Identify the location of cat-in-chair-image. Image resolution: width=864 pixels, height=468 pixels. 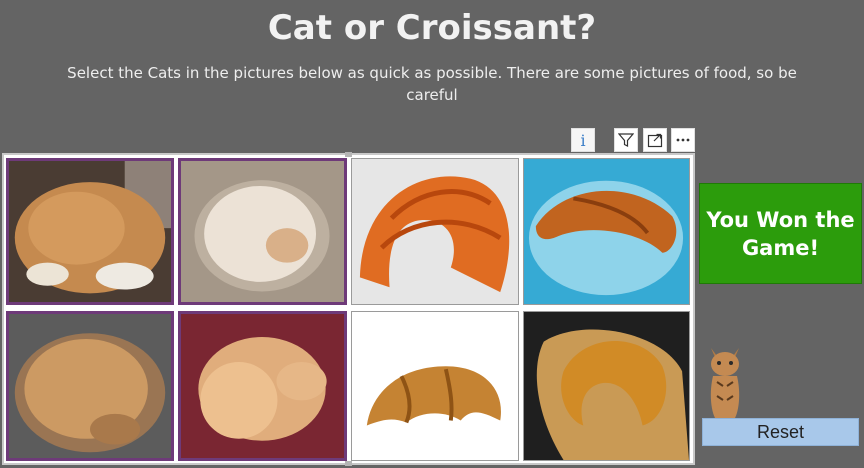
(90, 386).